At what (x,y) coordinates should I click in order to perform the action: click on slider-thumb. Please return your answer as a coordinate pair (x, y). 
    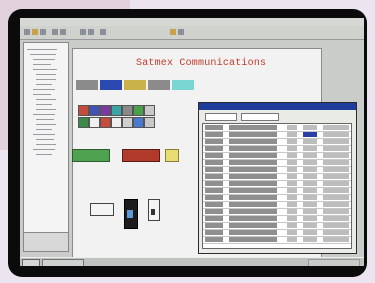
    Looking at the image, I should click on (130, 214).